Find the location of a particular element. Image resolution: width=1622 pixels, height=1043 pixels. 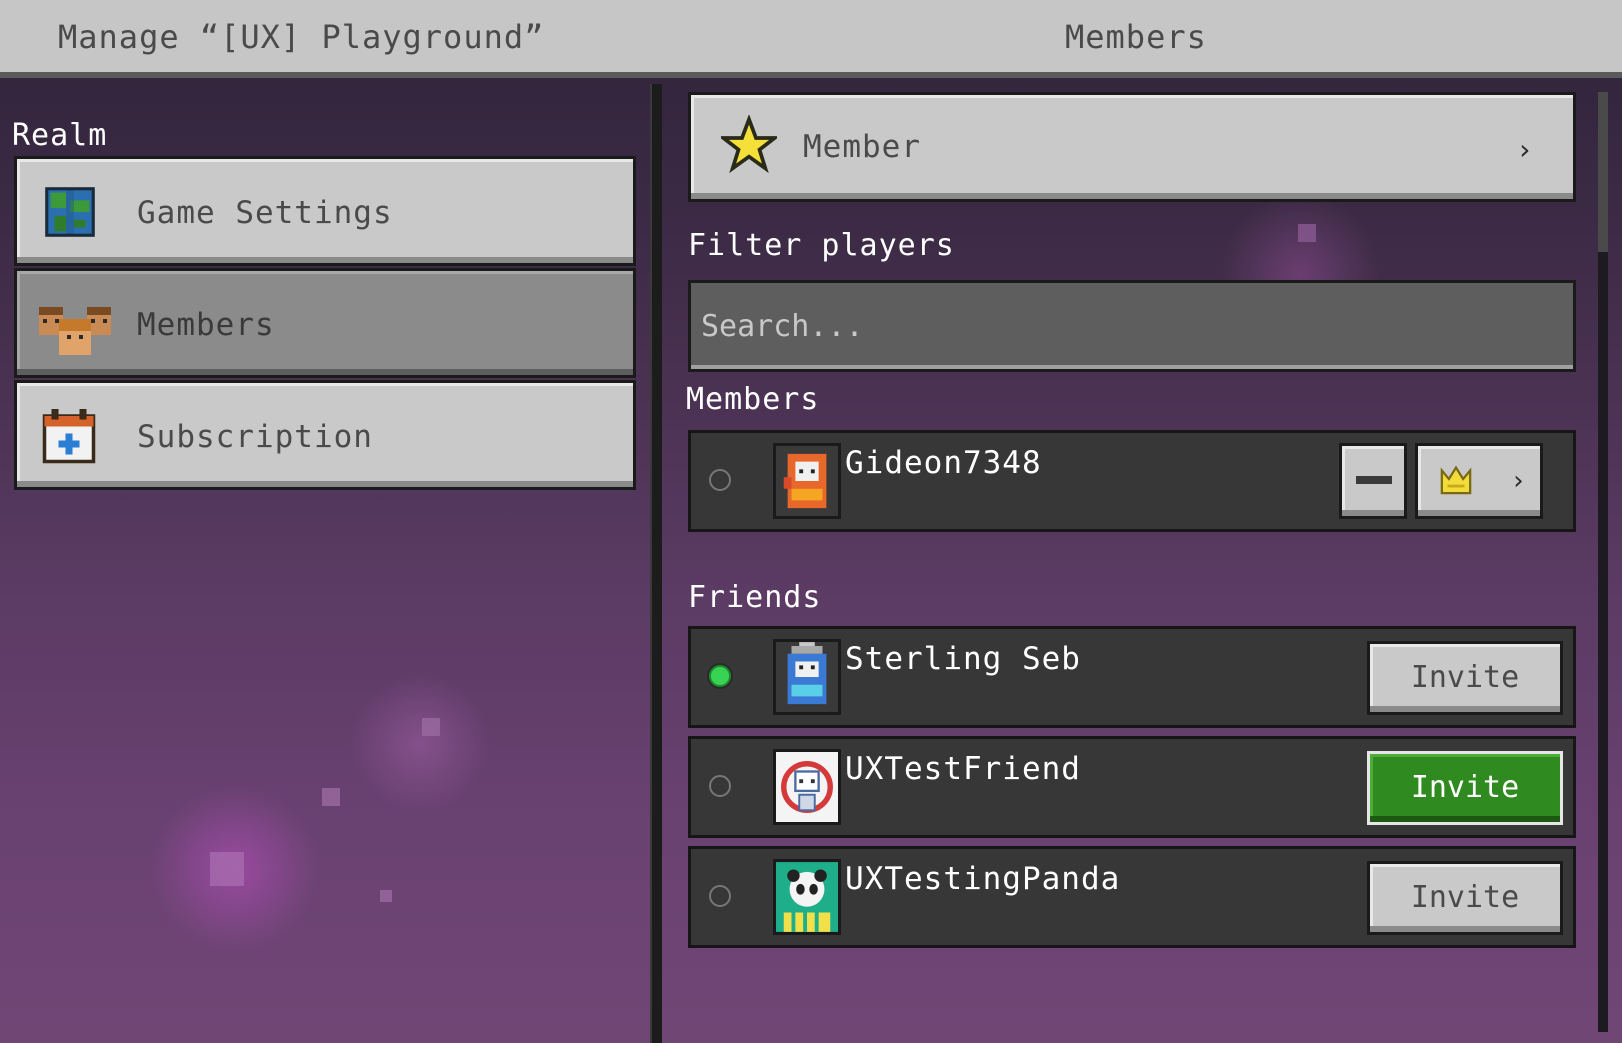

star-icon is located at coordinates (749, 144).